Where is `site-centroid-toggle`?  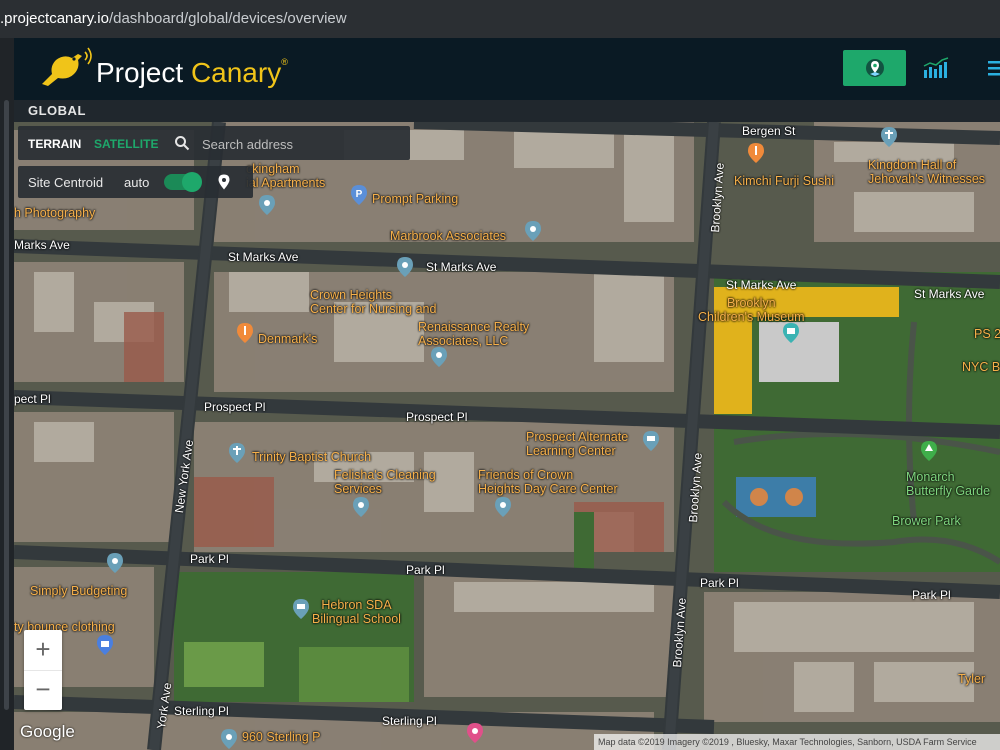 site-centroid-toggle is located at coordinates (183, 182).